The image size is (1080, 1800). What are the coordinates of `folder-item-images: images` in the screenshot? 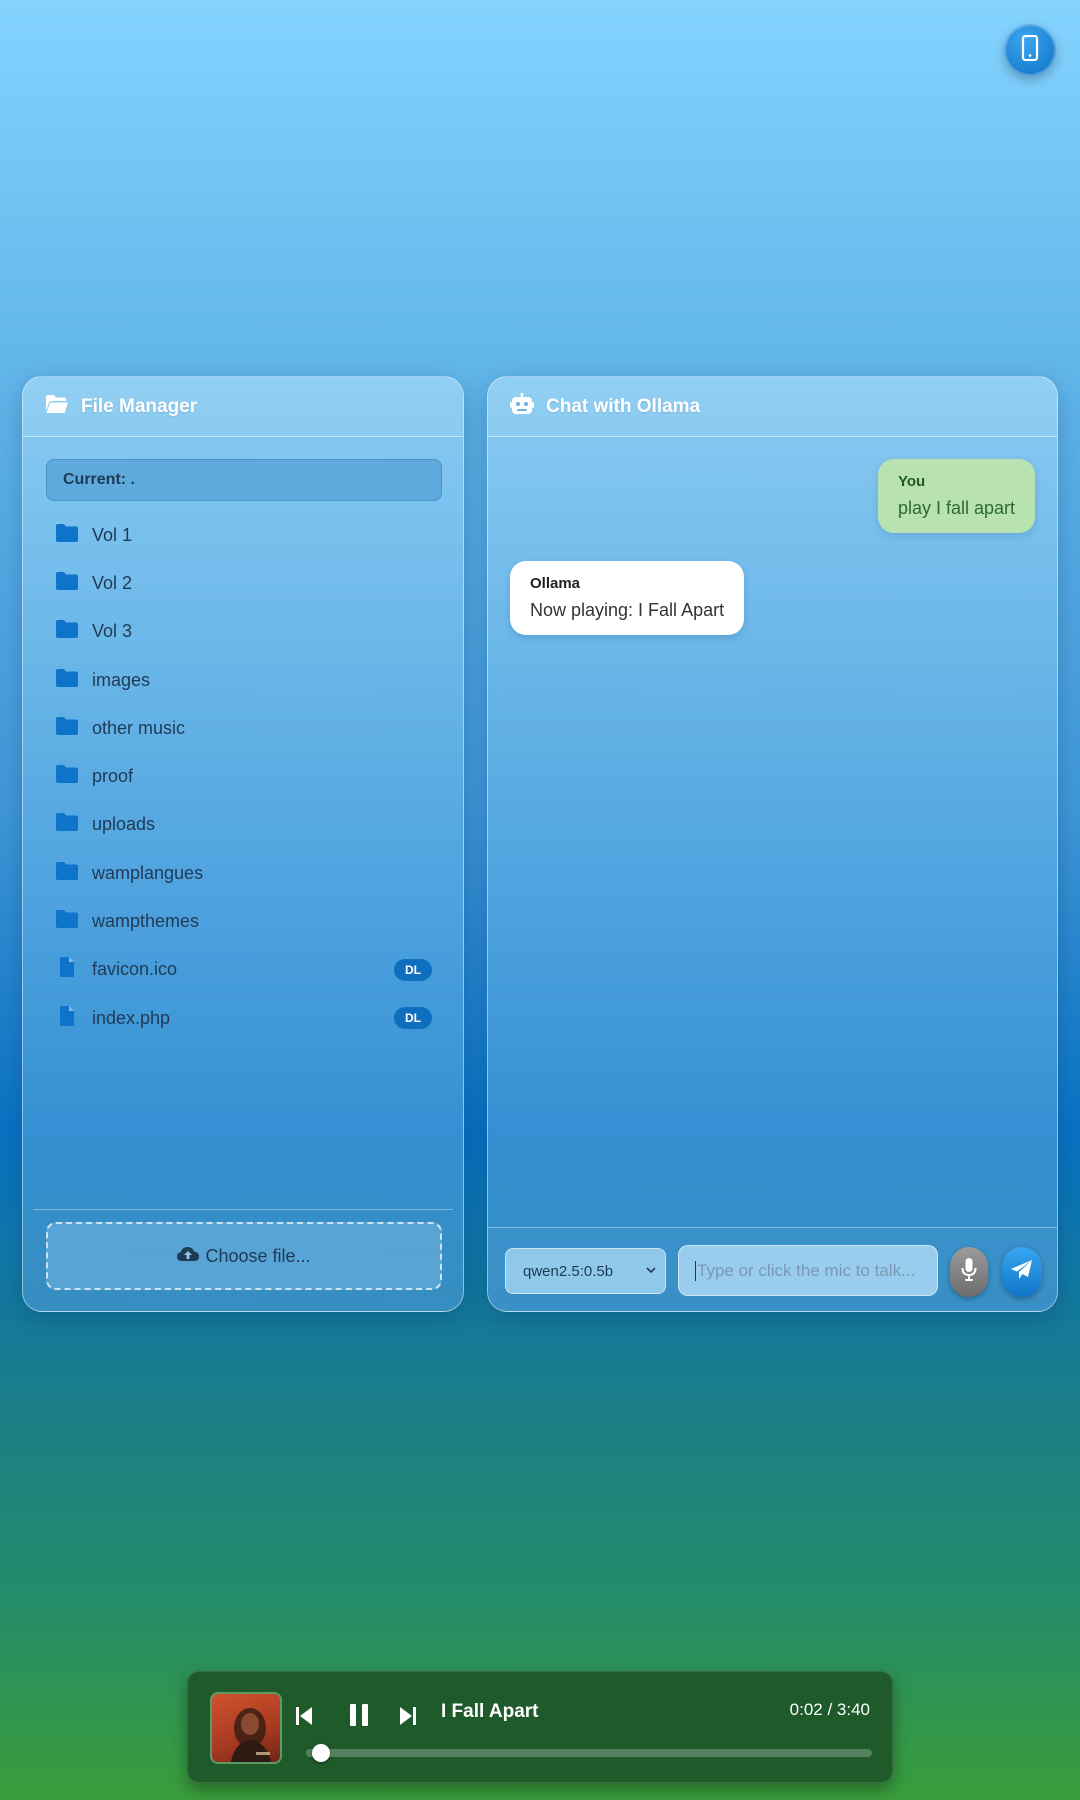 It's located at (244, 680).